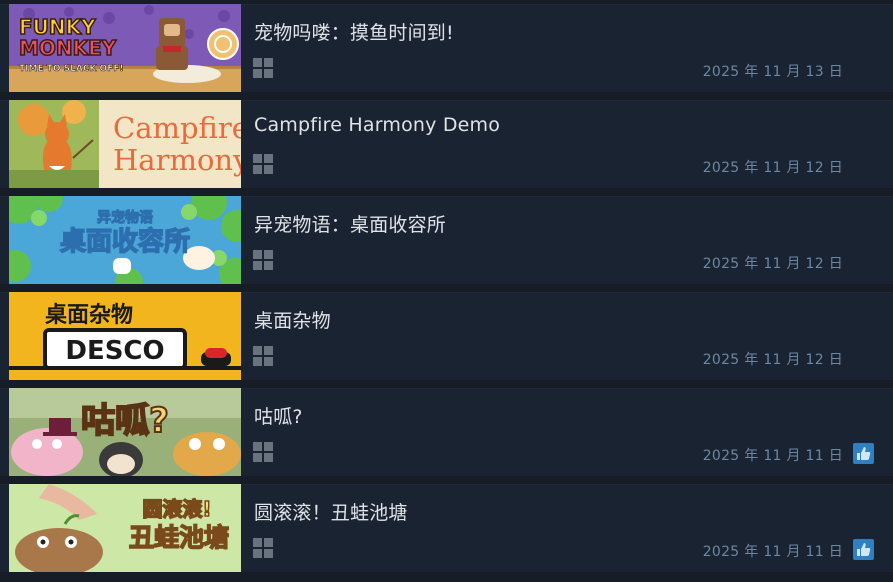 This screenshot has height=582, width=893. Describe the element at coordinates (68, 48) in the screenshot. I see `capsule-text: MONKEY` at that location.